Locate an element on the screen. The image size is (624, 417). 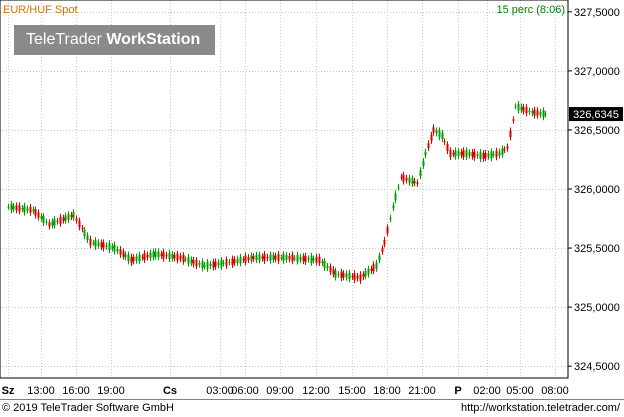
instrument-title: EUR/HUF Spot is located at coordinates (40, 10).